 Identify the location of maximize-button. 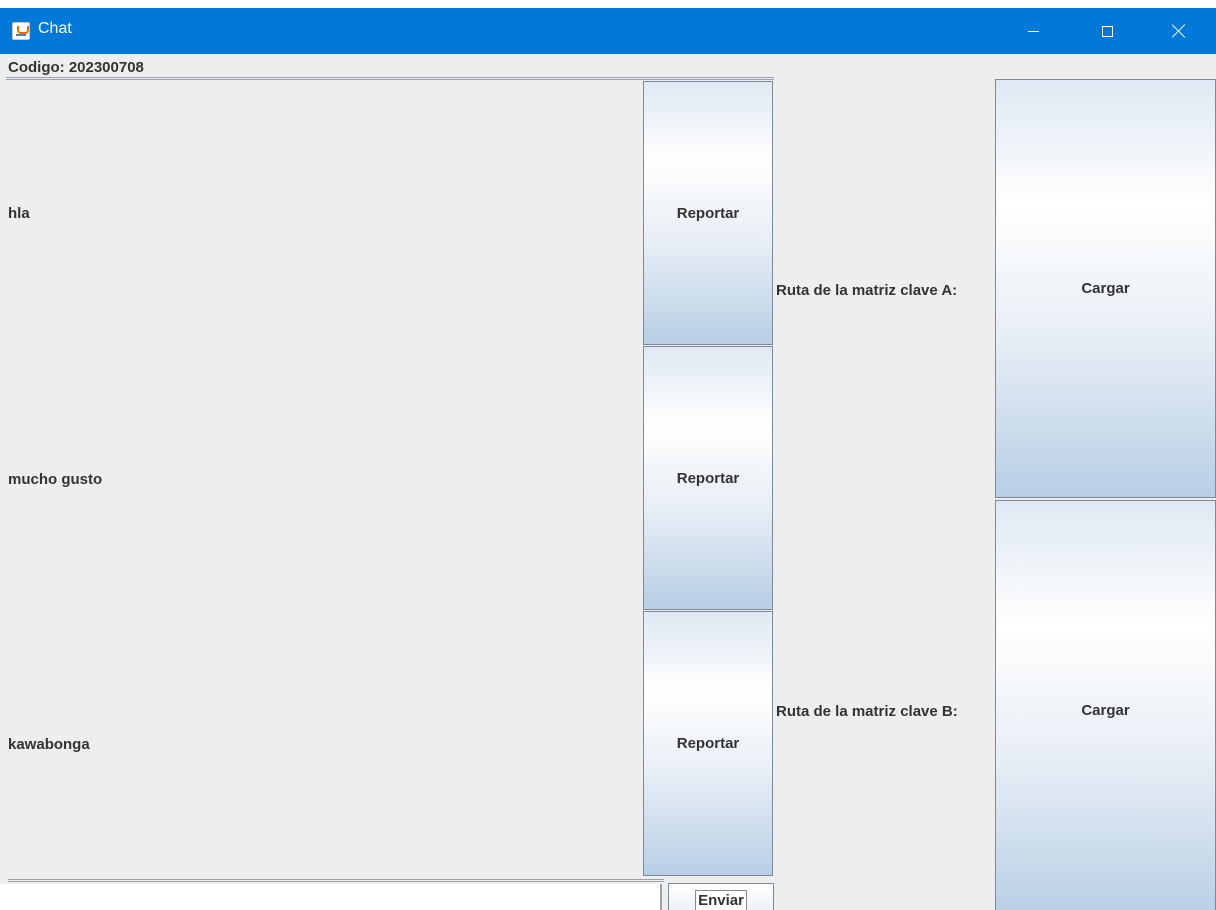
(1107, 31).